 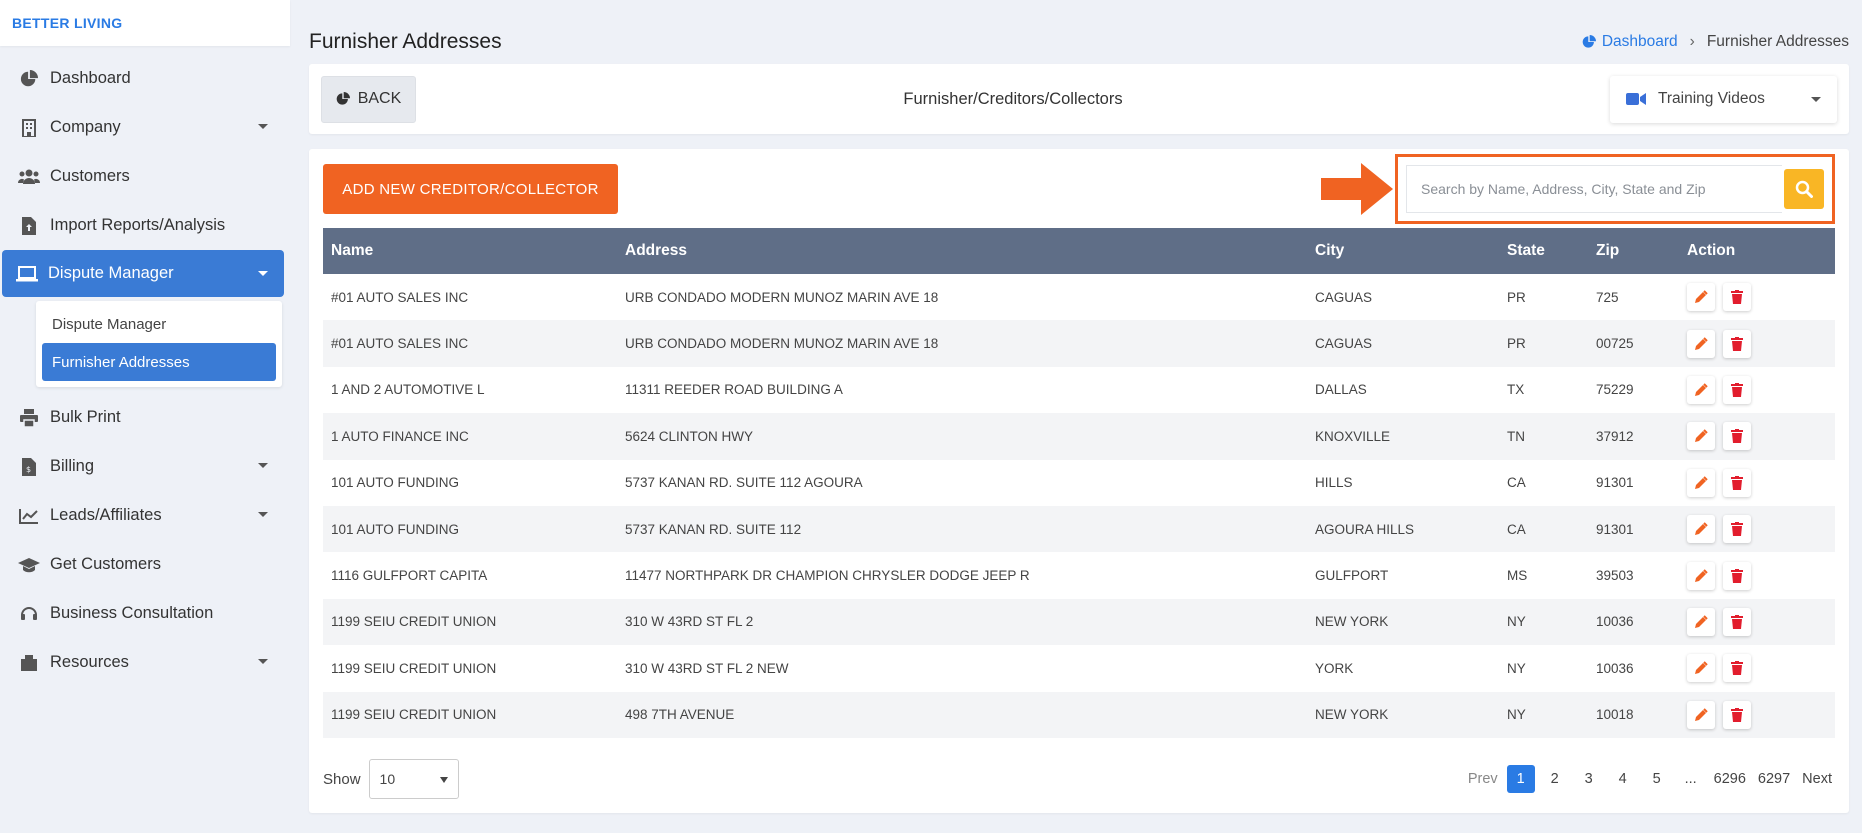 I want to click on submenu-item-dispute-manager: Dispute Manager, so click(x=159, y=324).